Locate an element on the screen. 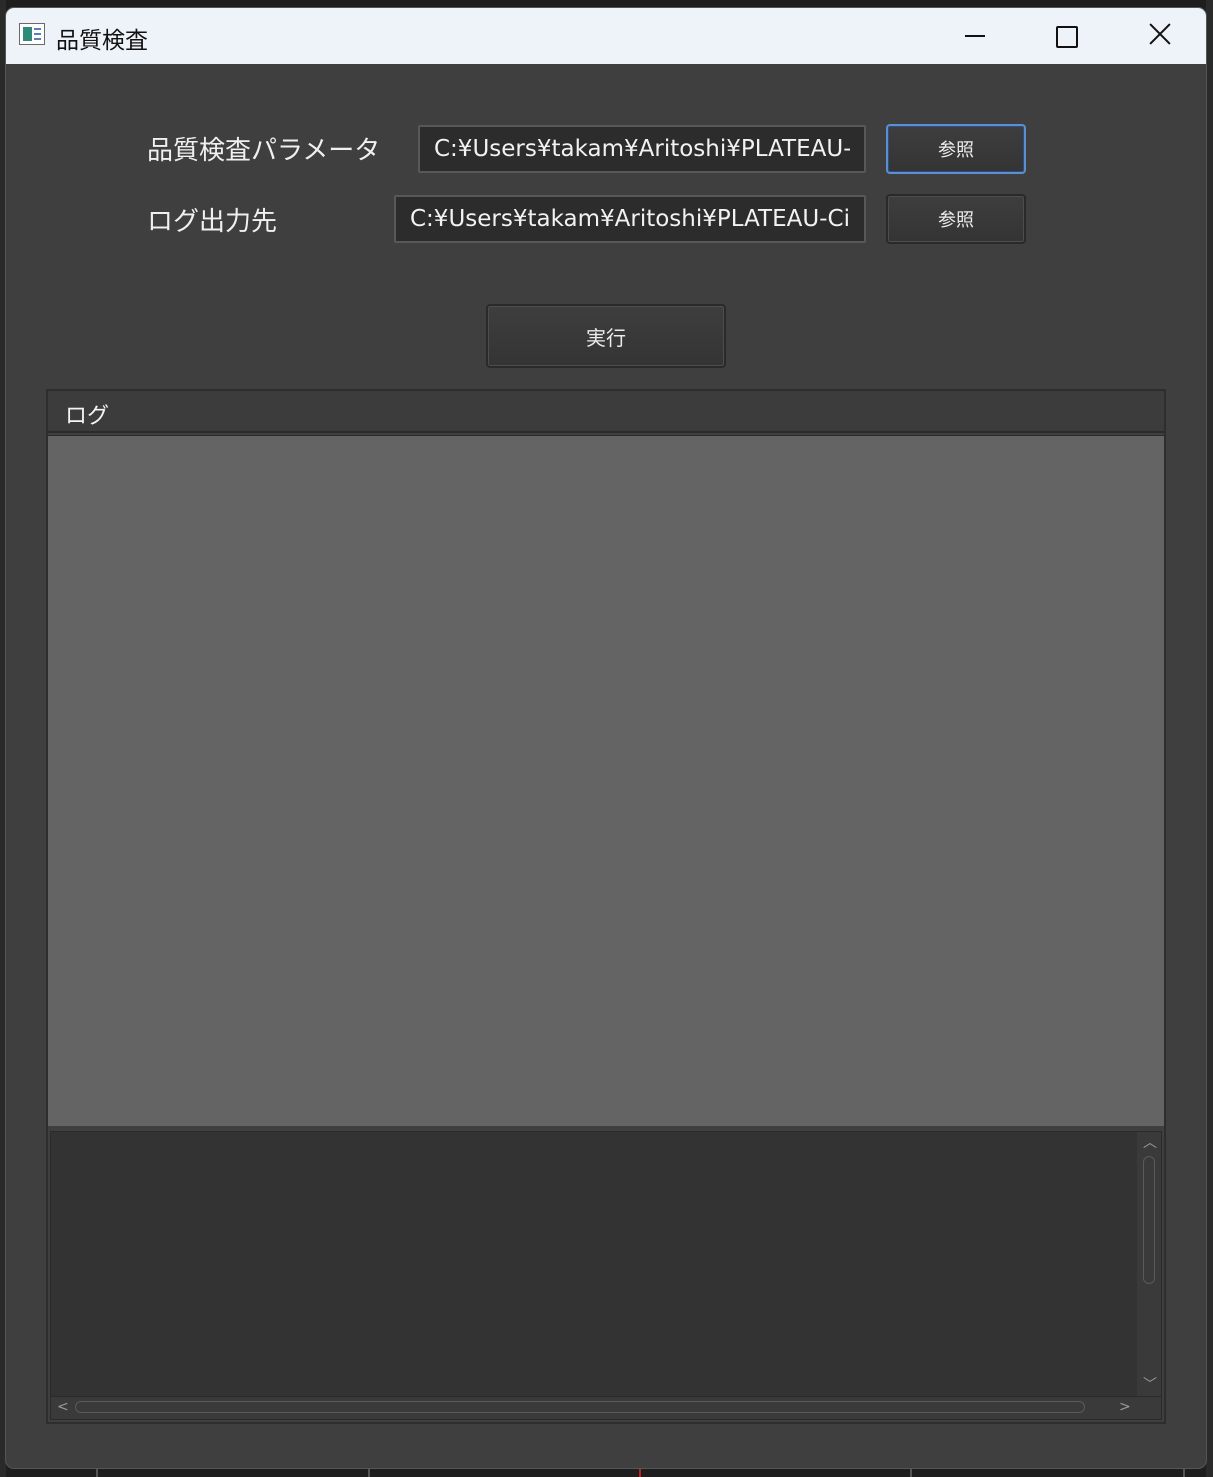  log-dest-label: ログ出力先 is located at coordinates (212, 222).